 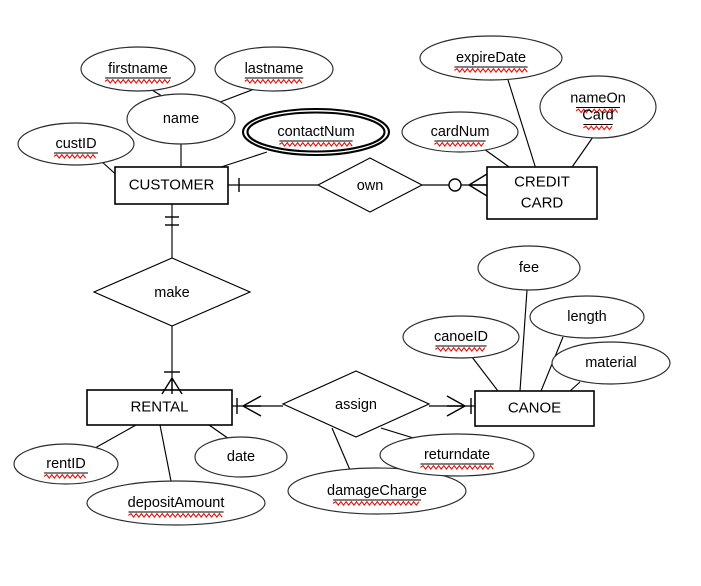 I want to click on attribute-label-rentid: rentID, so click(x=66, y=464).